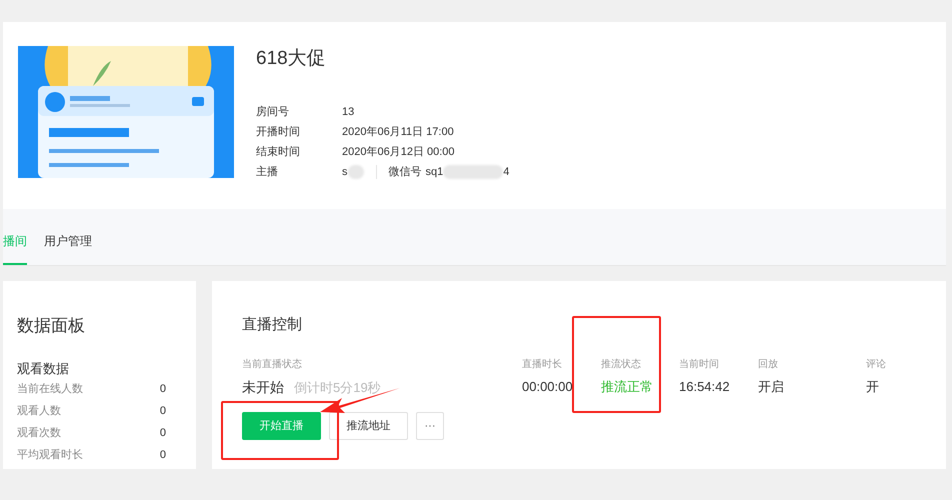  I want to click on metric-label: 当前直播状态, so click(272, 365).